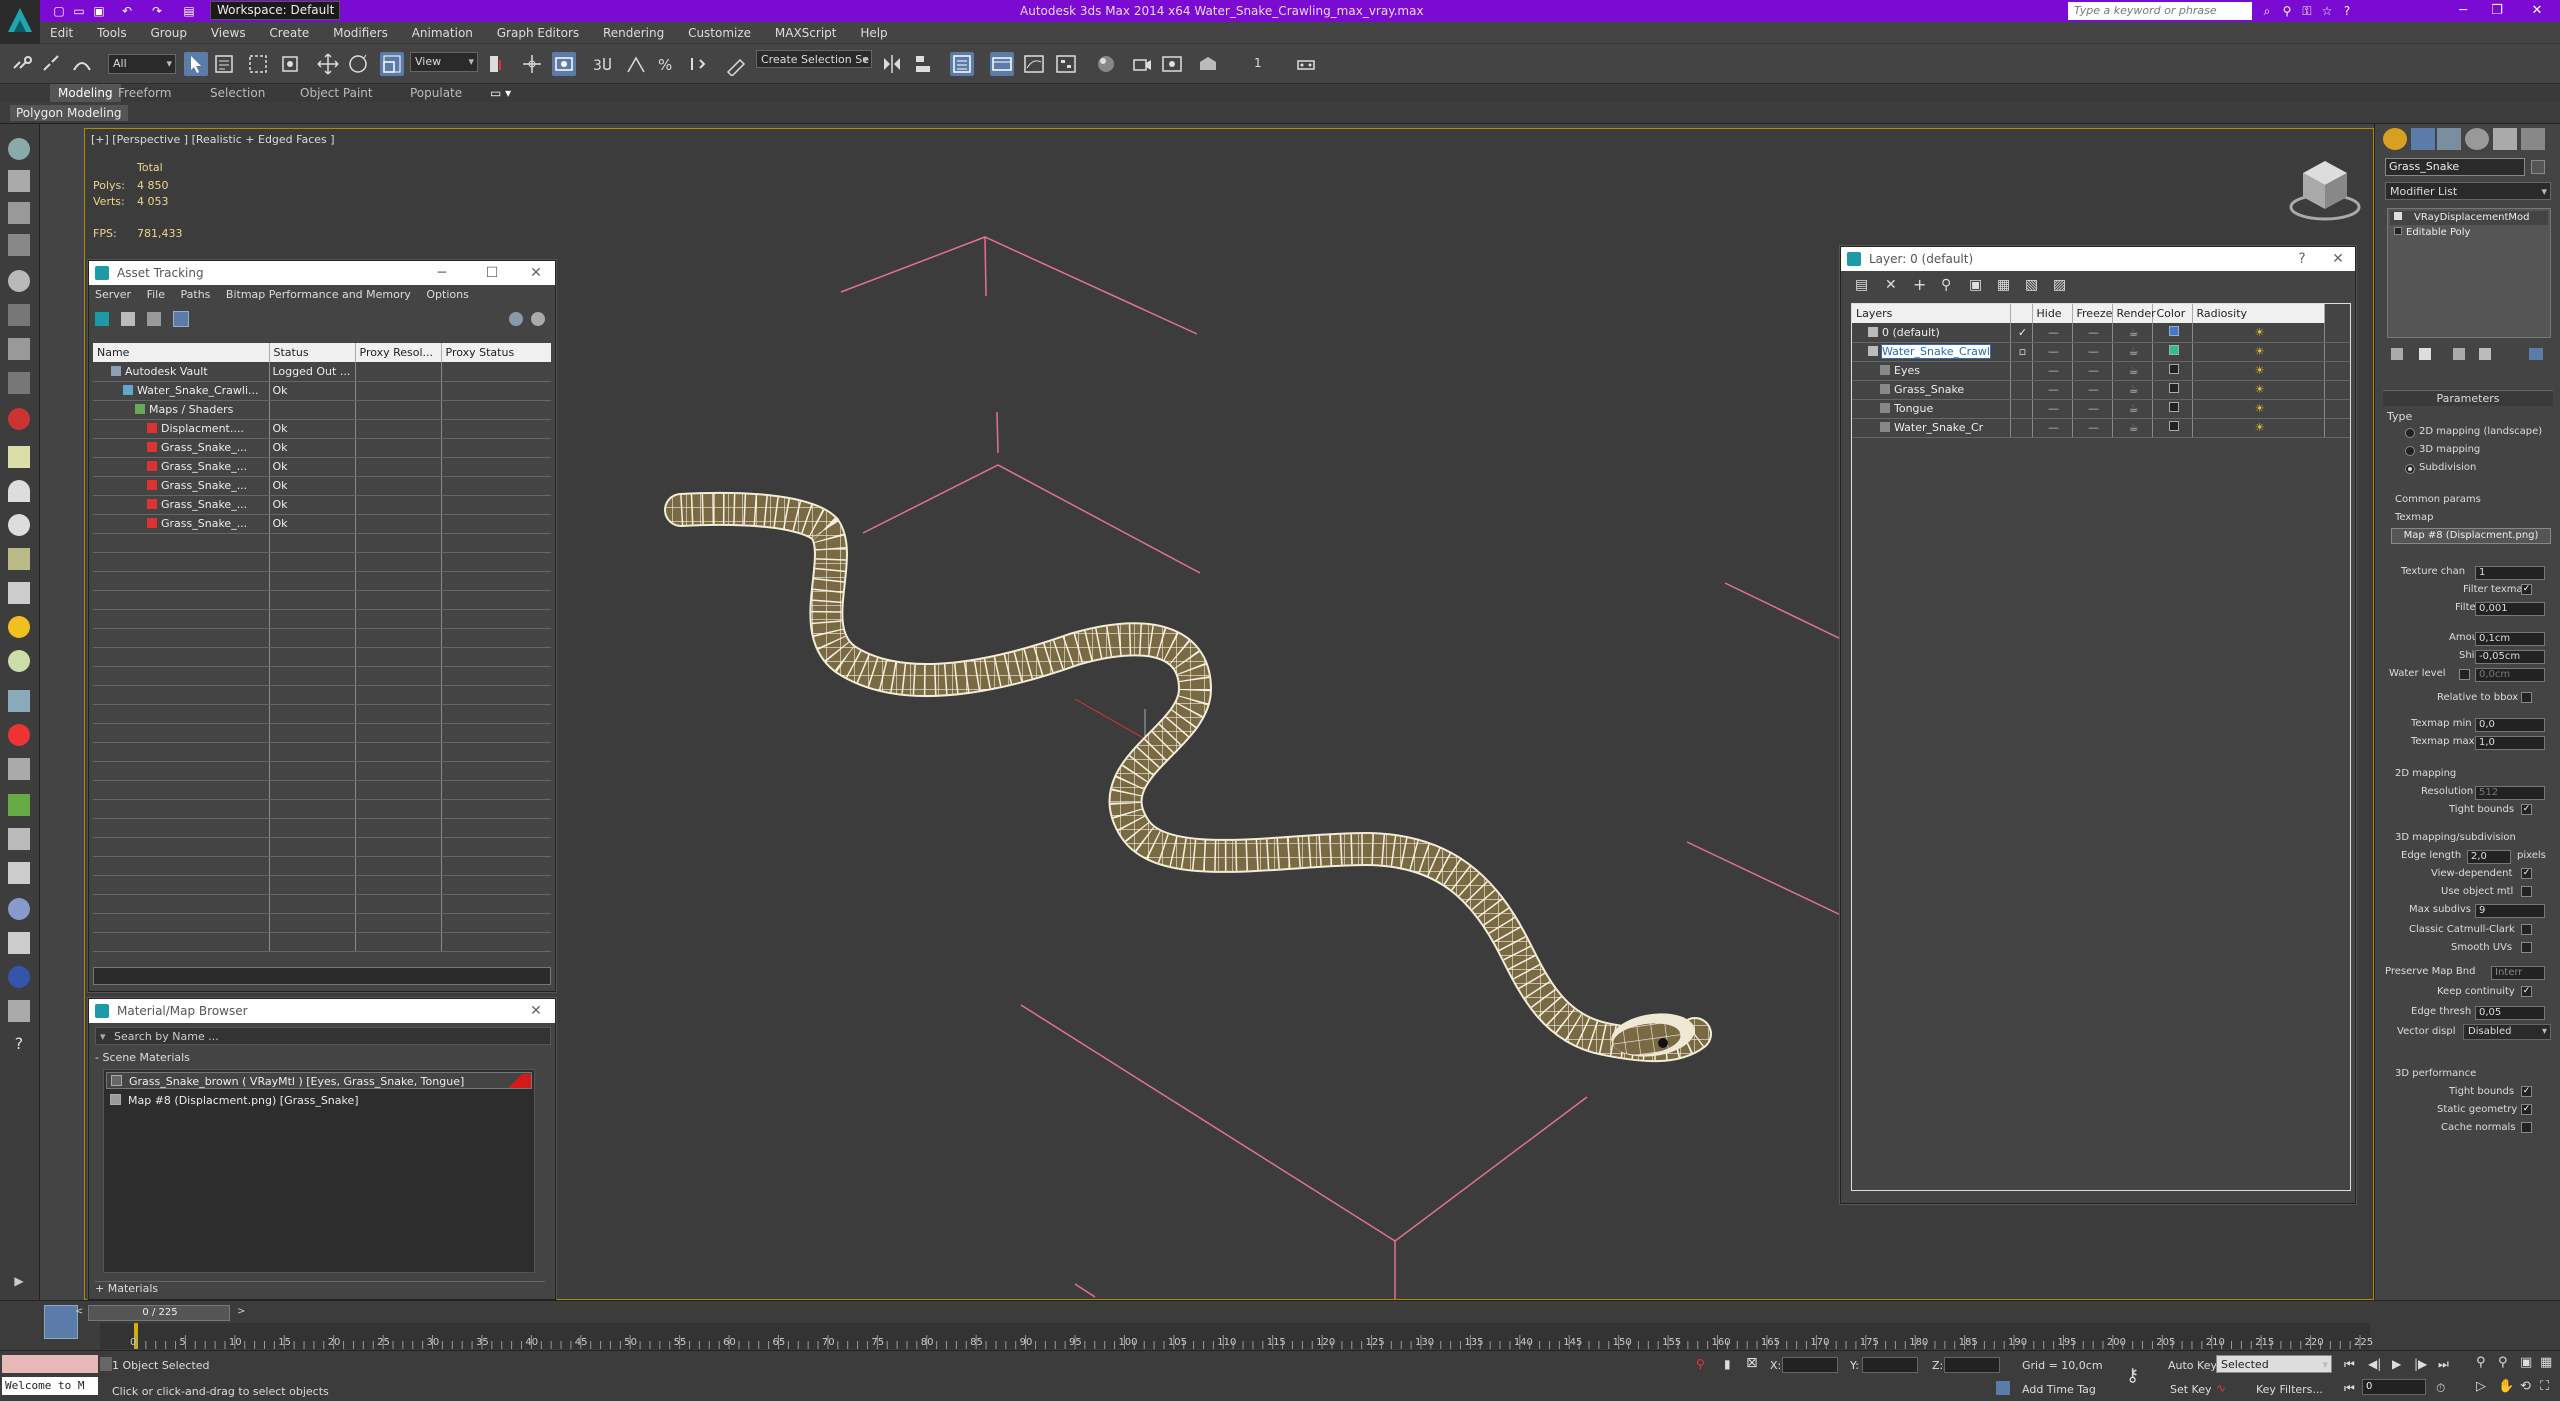  I want to click on material-editor-icon, so click(1106, 64).